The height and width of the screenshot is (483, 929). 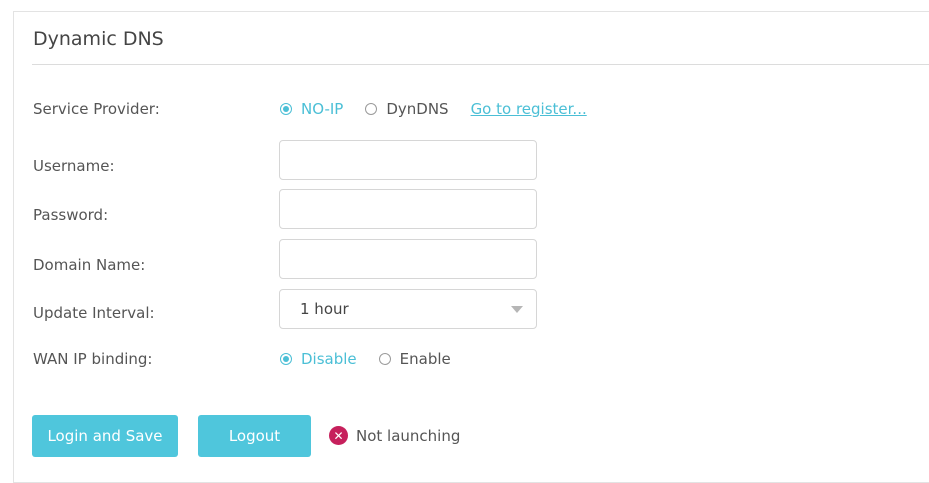 What do you see at coordinates (94, 313) in the screenshot?
I see `update-interval-label: Update Interval:` at bounding box center [94, 313].